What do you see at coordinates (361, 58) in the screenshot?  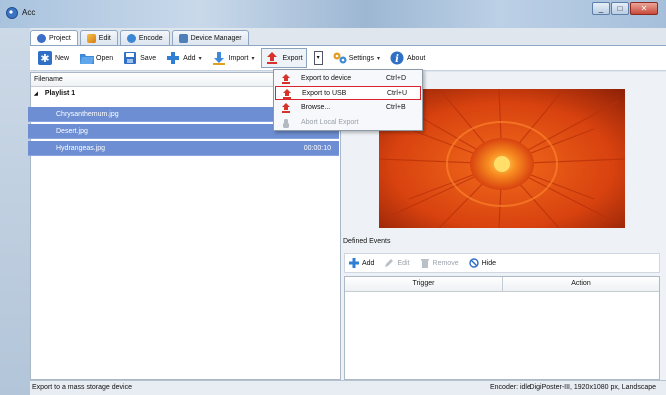 I see `settings-label: Settings` at bounding box center [361, 58].